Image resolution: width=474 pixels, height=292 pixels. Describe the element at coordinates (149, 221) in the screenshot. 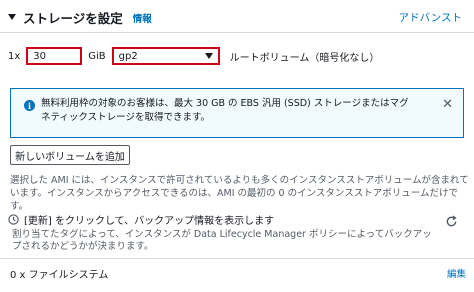

I see `backup-info-title: [更新] をクリックして、バックアップ情報を表示します` at that location.